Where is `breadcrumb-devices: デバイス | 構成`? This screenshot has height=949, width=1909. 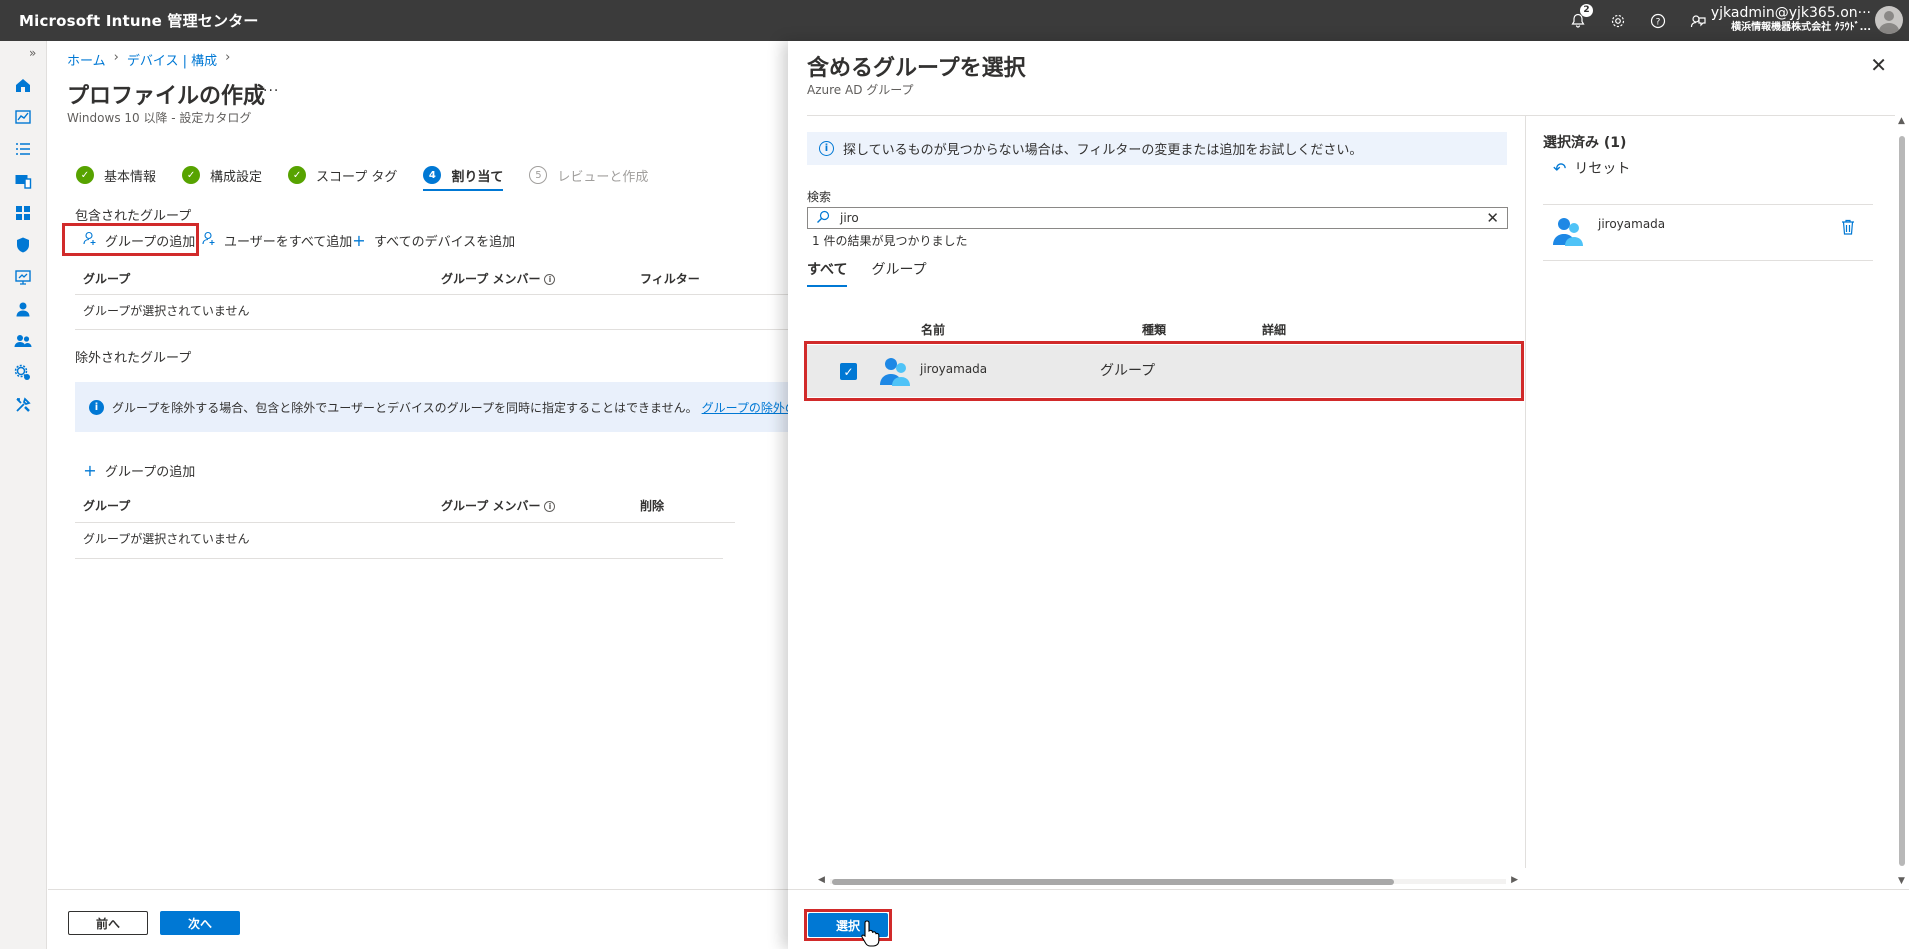
breadcrumb-devices: デバイス | 構成 is located at coordinates (172, 59).